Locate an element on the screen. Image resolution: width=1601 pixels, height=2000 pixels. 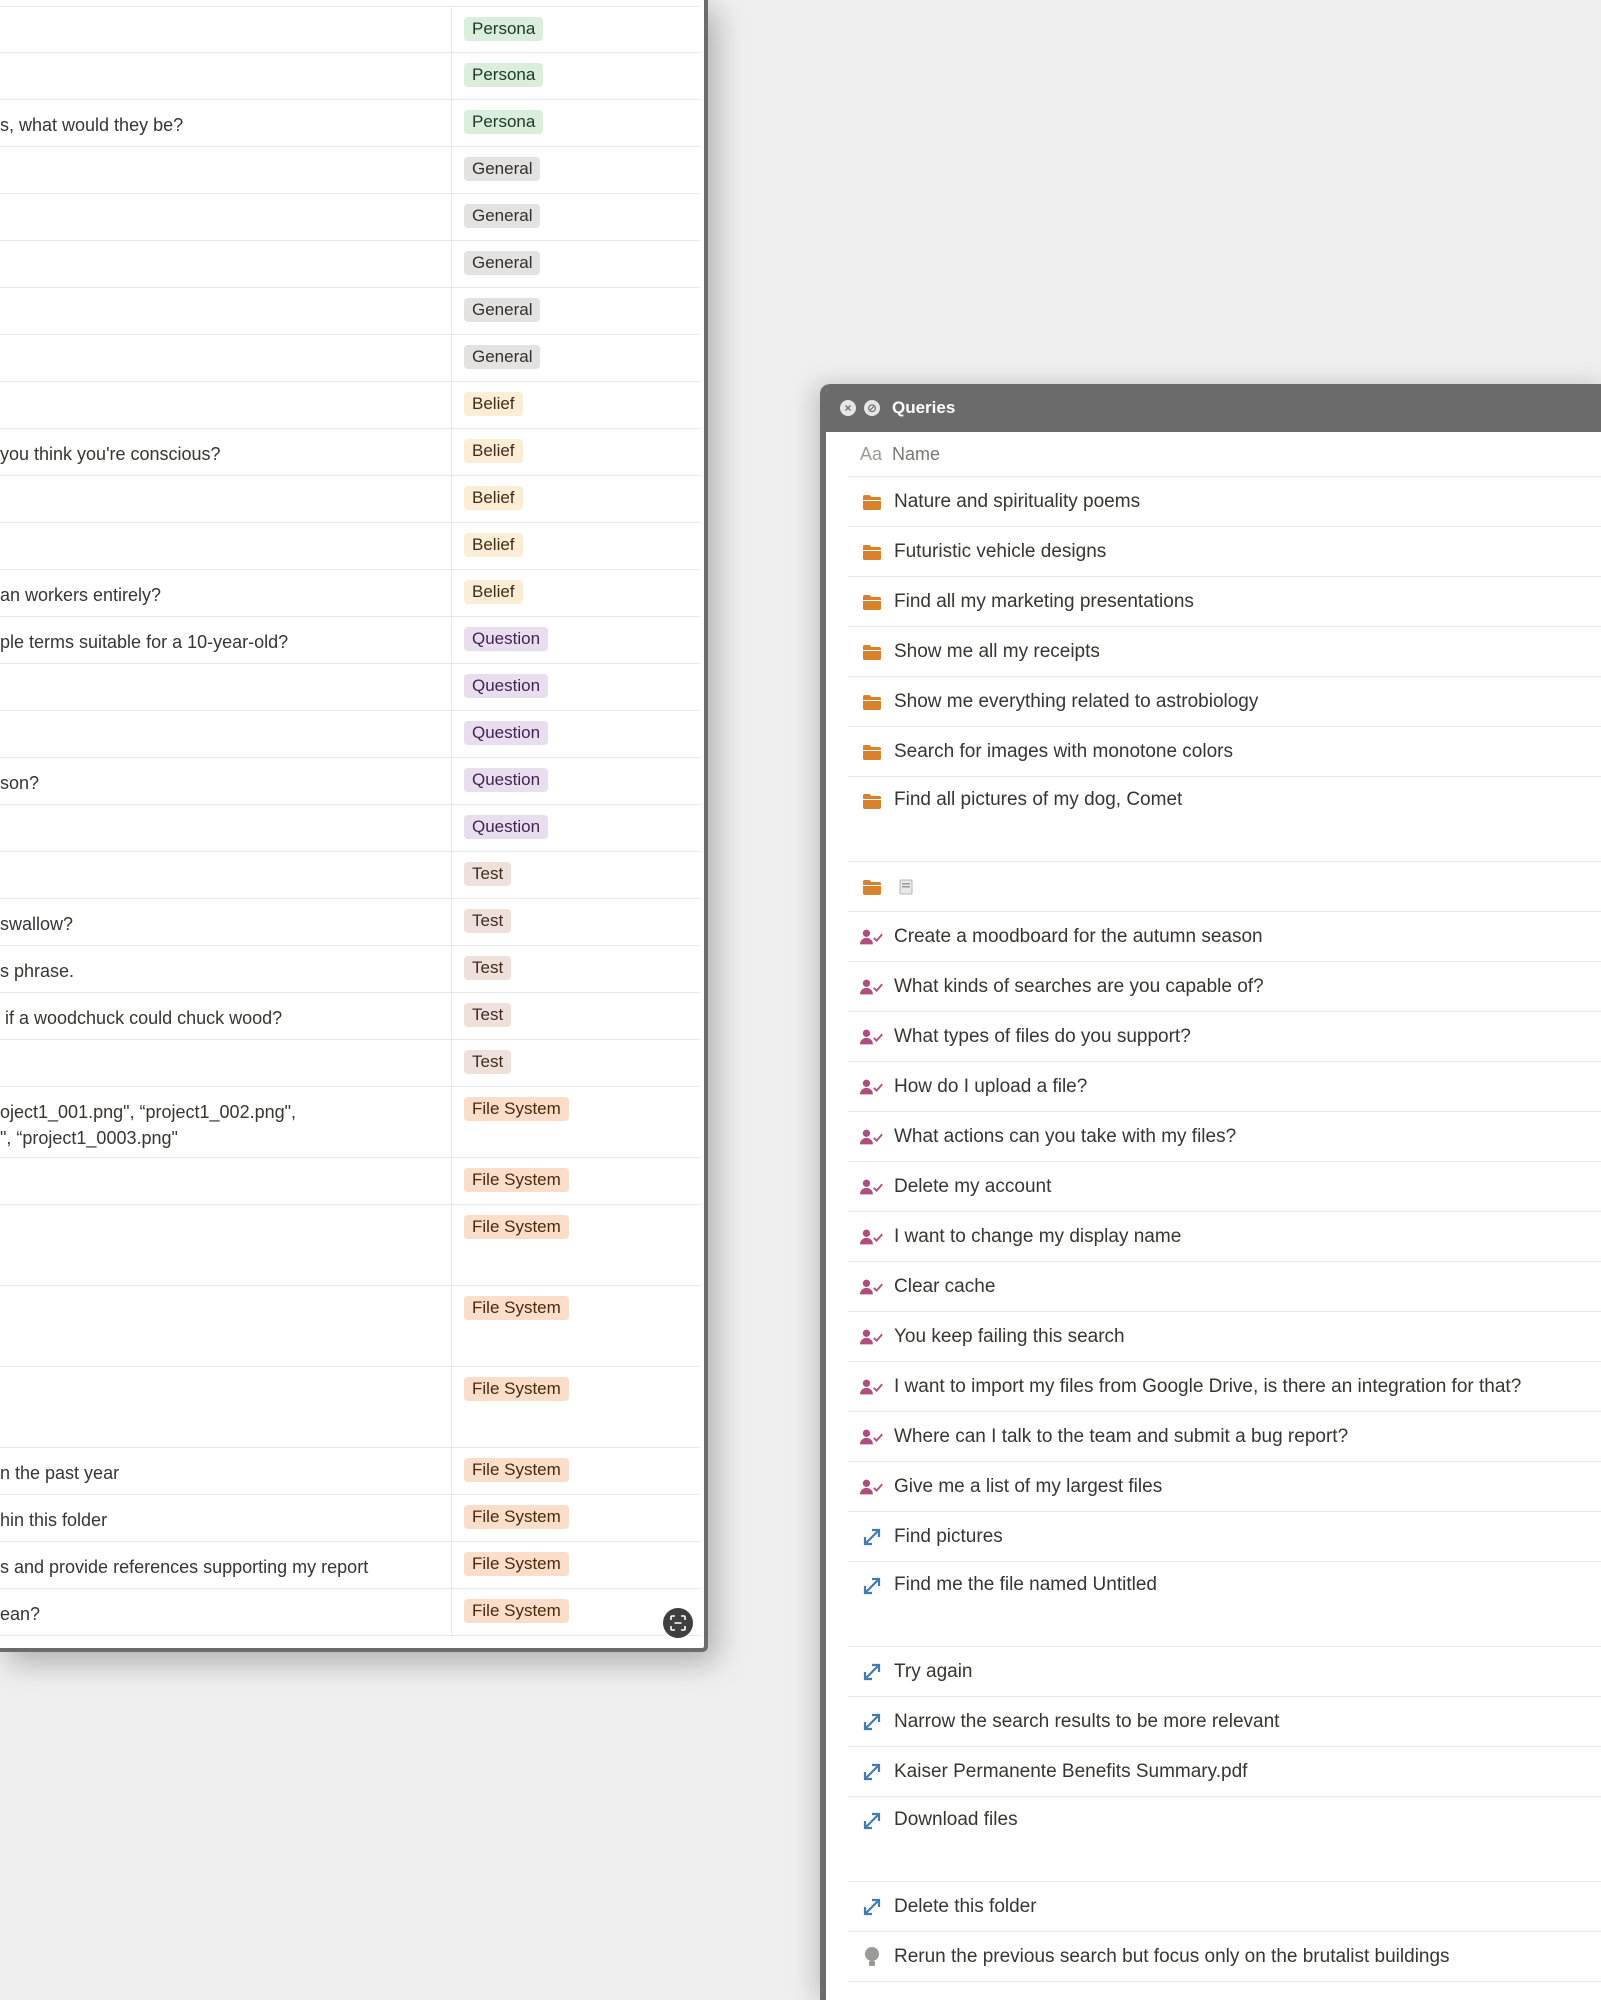
list-item: Find all my marketing presentations is located at coordinates (1224, 602).